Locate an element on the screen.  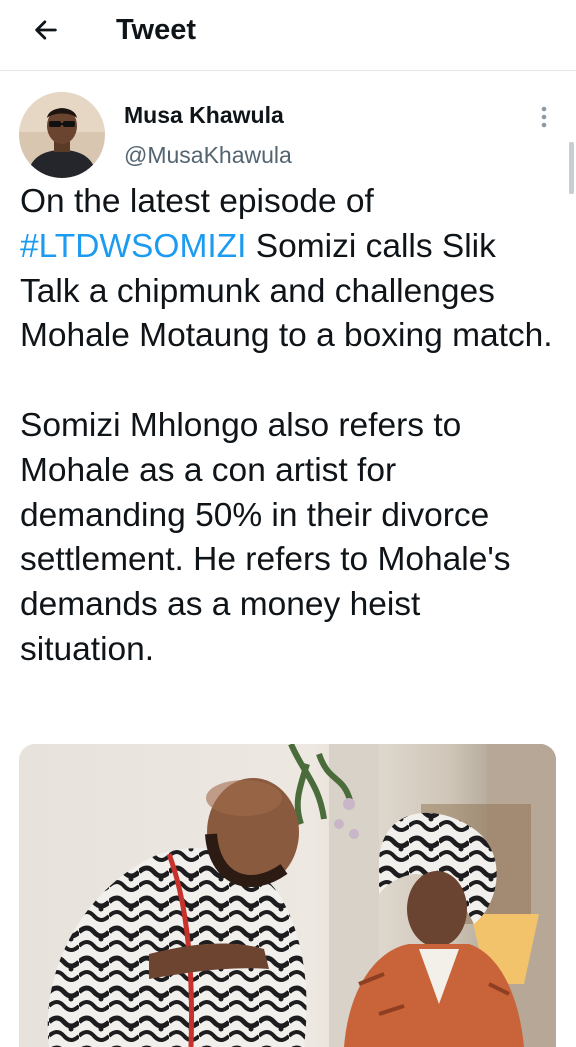
author-avatar is located at coordinates (62, 135).